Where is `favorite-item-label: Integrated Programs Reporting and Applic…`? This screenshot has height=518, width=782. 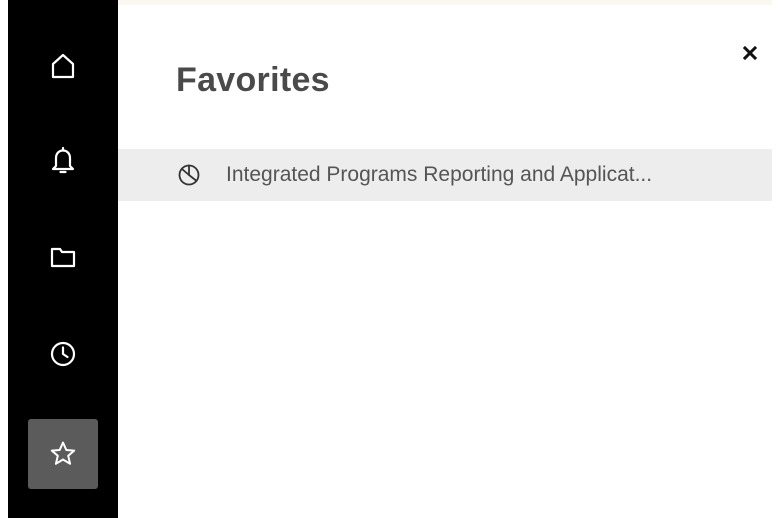
favorite-item-label: Integrated Programs Reporting and Applic… is located at coordinates (439, 174).